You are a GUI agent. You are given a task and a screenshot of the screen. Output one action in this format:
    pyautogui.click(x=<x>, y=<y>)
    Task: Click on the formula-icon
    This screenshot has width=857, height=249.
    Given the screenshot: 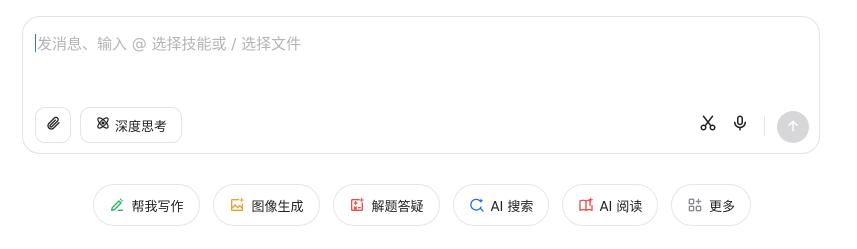 What is the action you would take?
    pyautogui.click(x=357, y=205)
    